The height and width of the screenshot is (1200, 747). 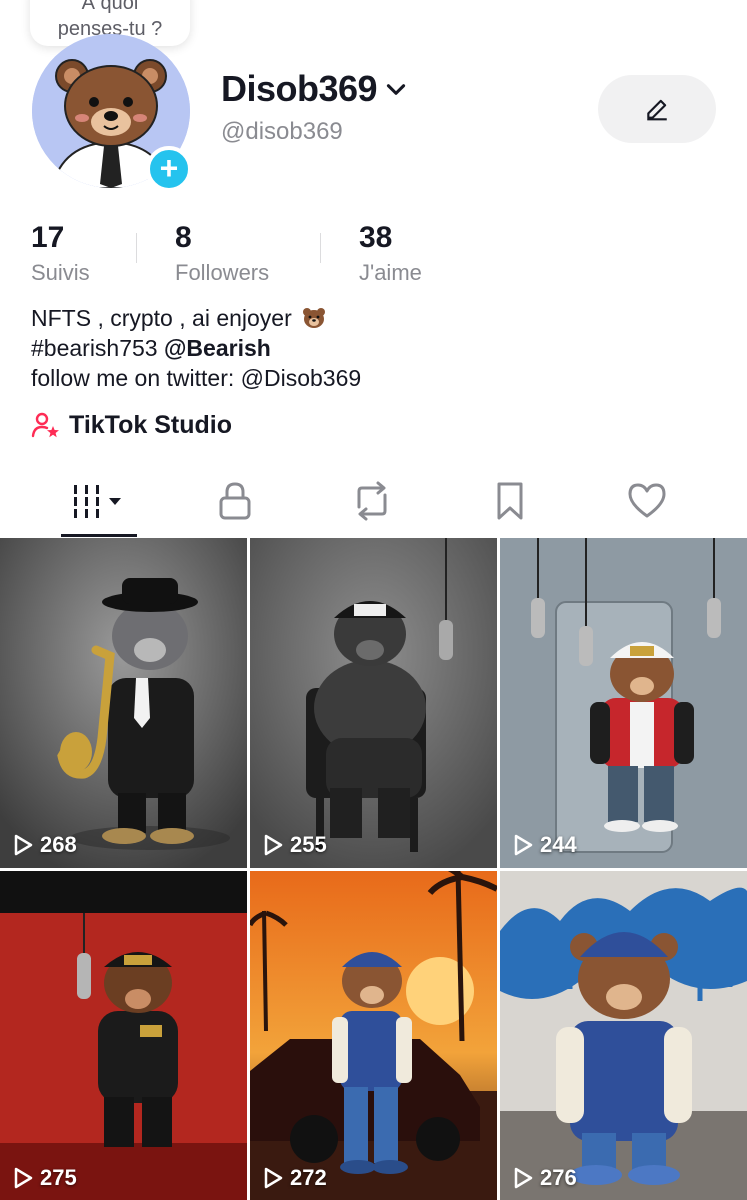 I want to click on tab-videos, so click(x=99, y=501).